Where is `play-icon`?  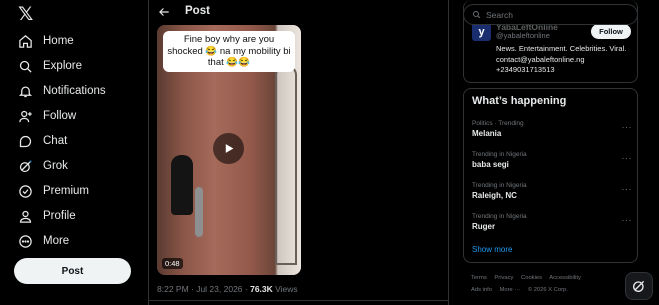
play-icon is located at coordinates (229, 148).